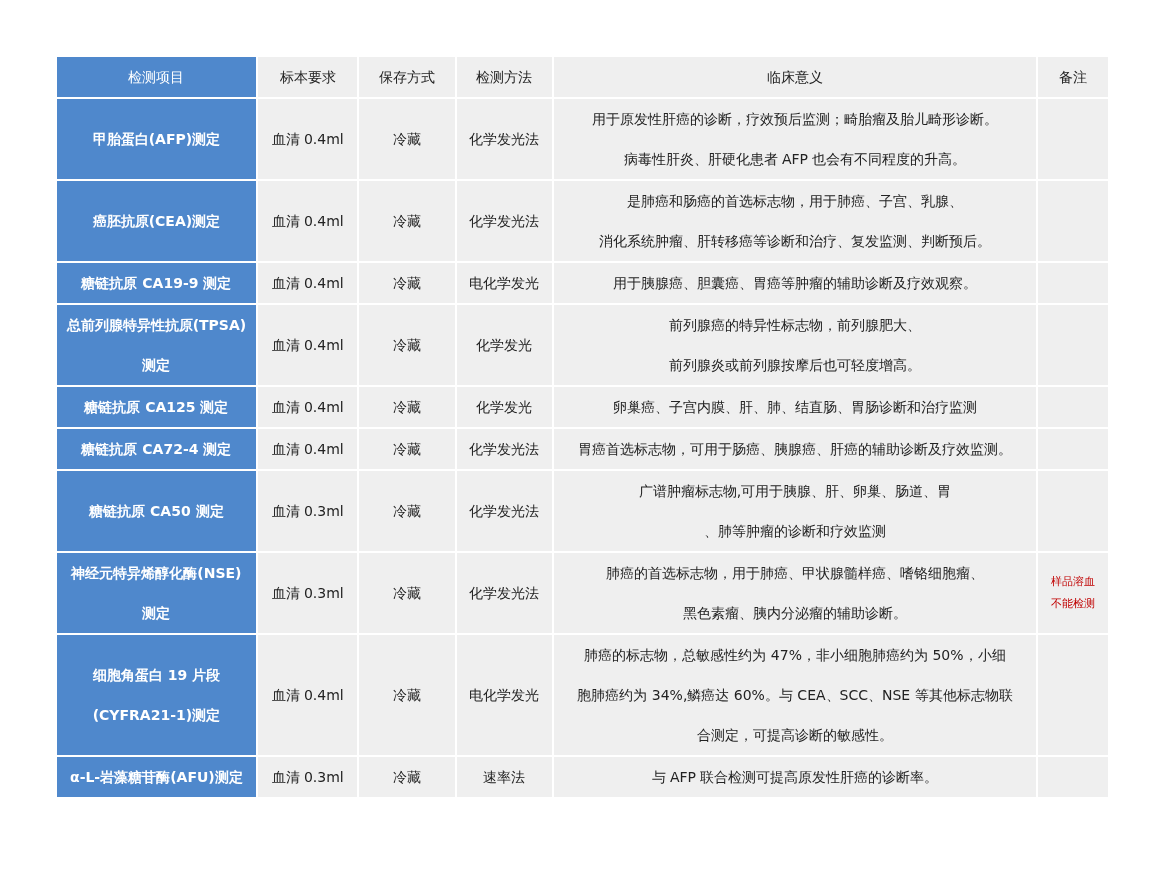  Describe the element at coordinates (795, 449) in the screenshot. I see `significance-cell: 胃癌首选标志物，可用于肠癌、胰腺癌、肝癌的辅助诊断及疗效监测。` at that location.